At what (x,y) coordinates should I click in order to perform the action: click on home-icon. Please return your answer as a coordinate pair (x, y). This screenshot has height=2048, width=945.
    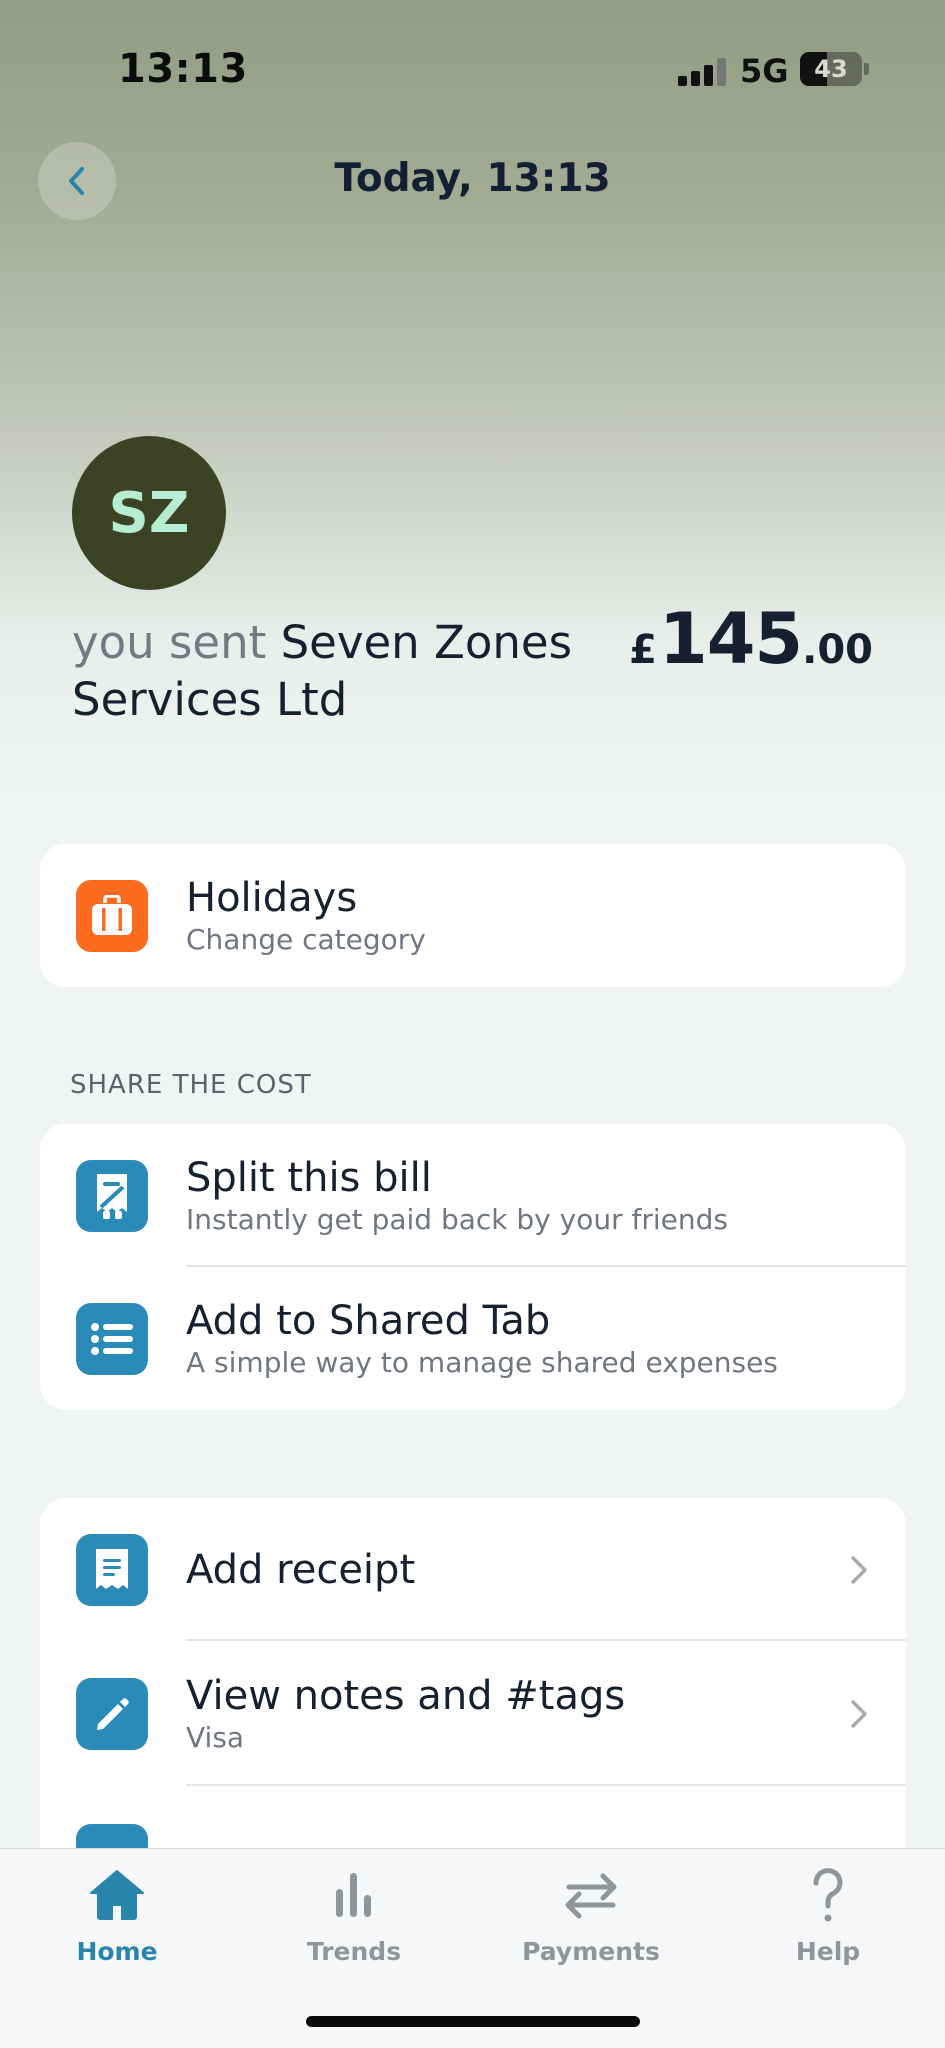
    Looking at the image, I should click on (117, 1895).